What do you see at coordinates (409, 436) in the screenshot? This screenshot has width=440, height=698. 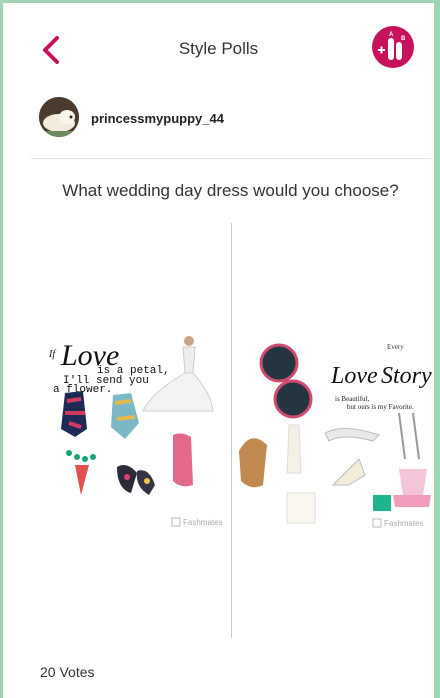 I see `safety-pins` at bounding box center [409, 436].